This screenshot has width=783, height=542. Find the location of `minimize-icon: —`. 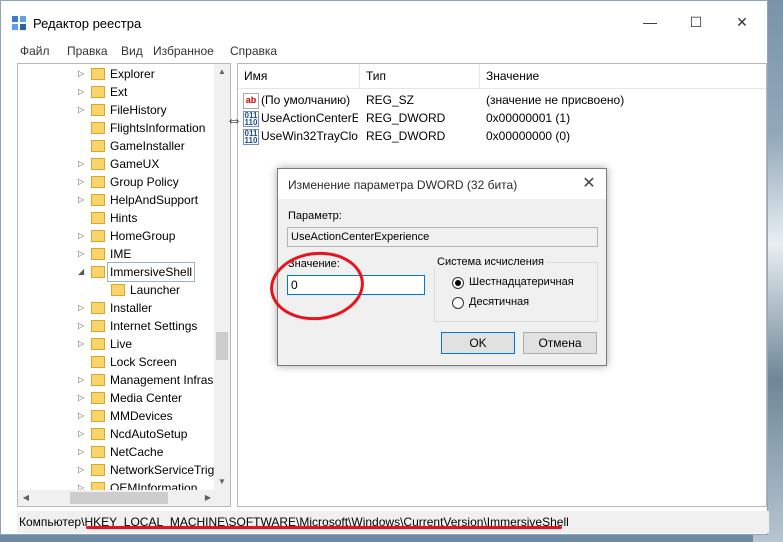

minimize-icon: — is located at coordinates (650, 22).